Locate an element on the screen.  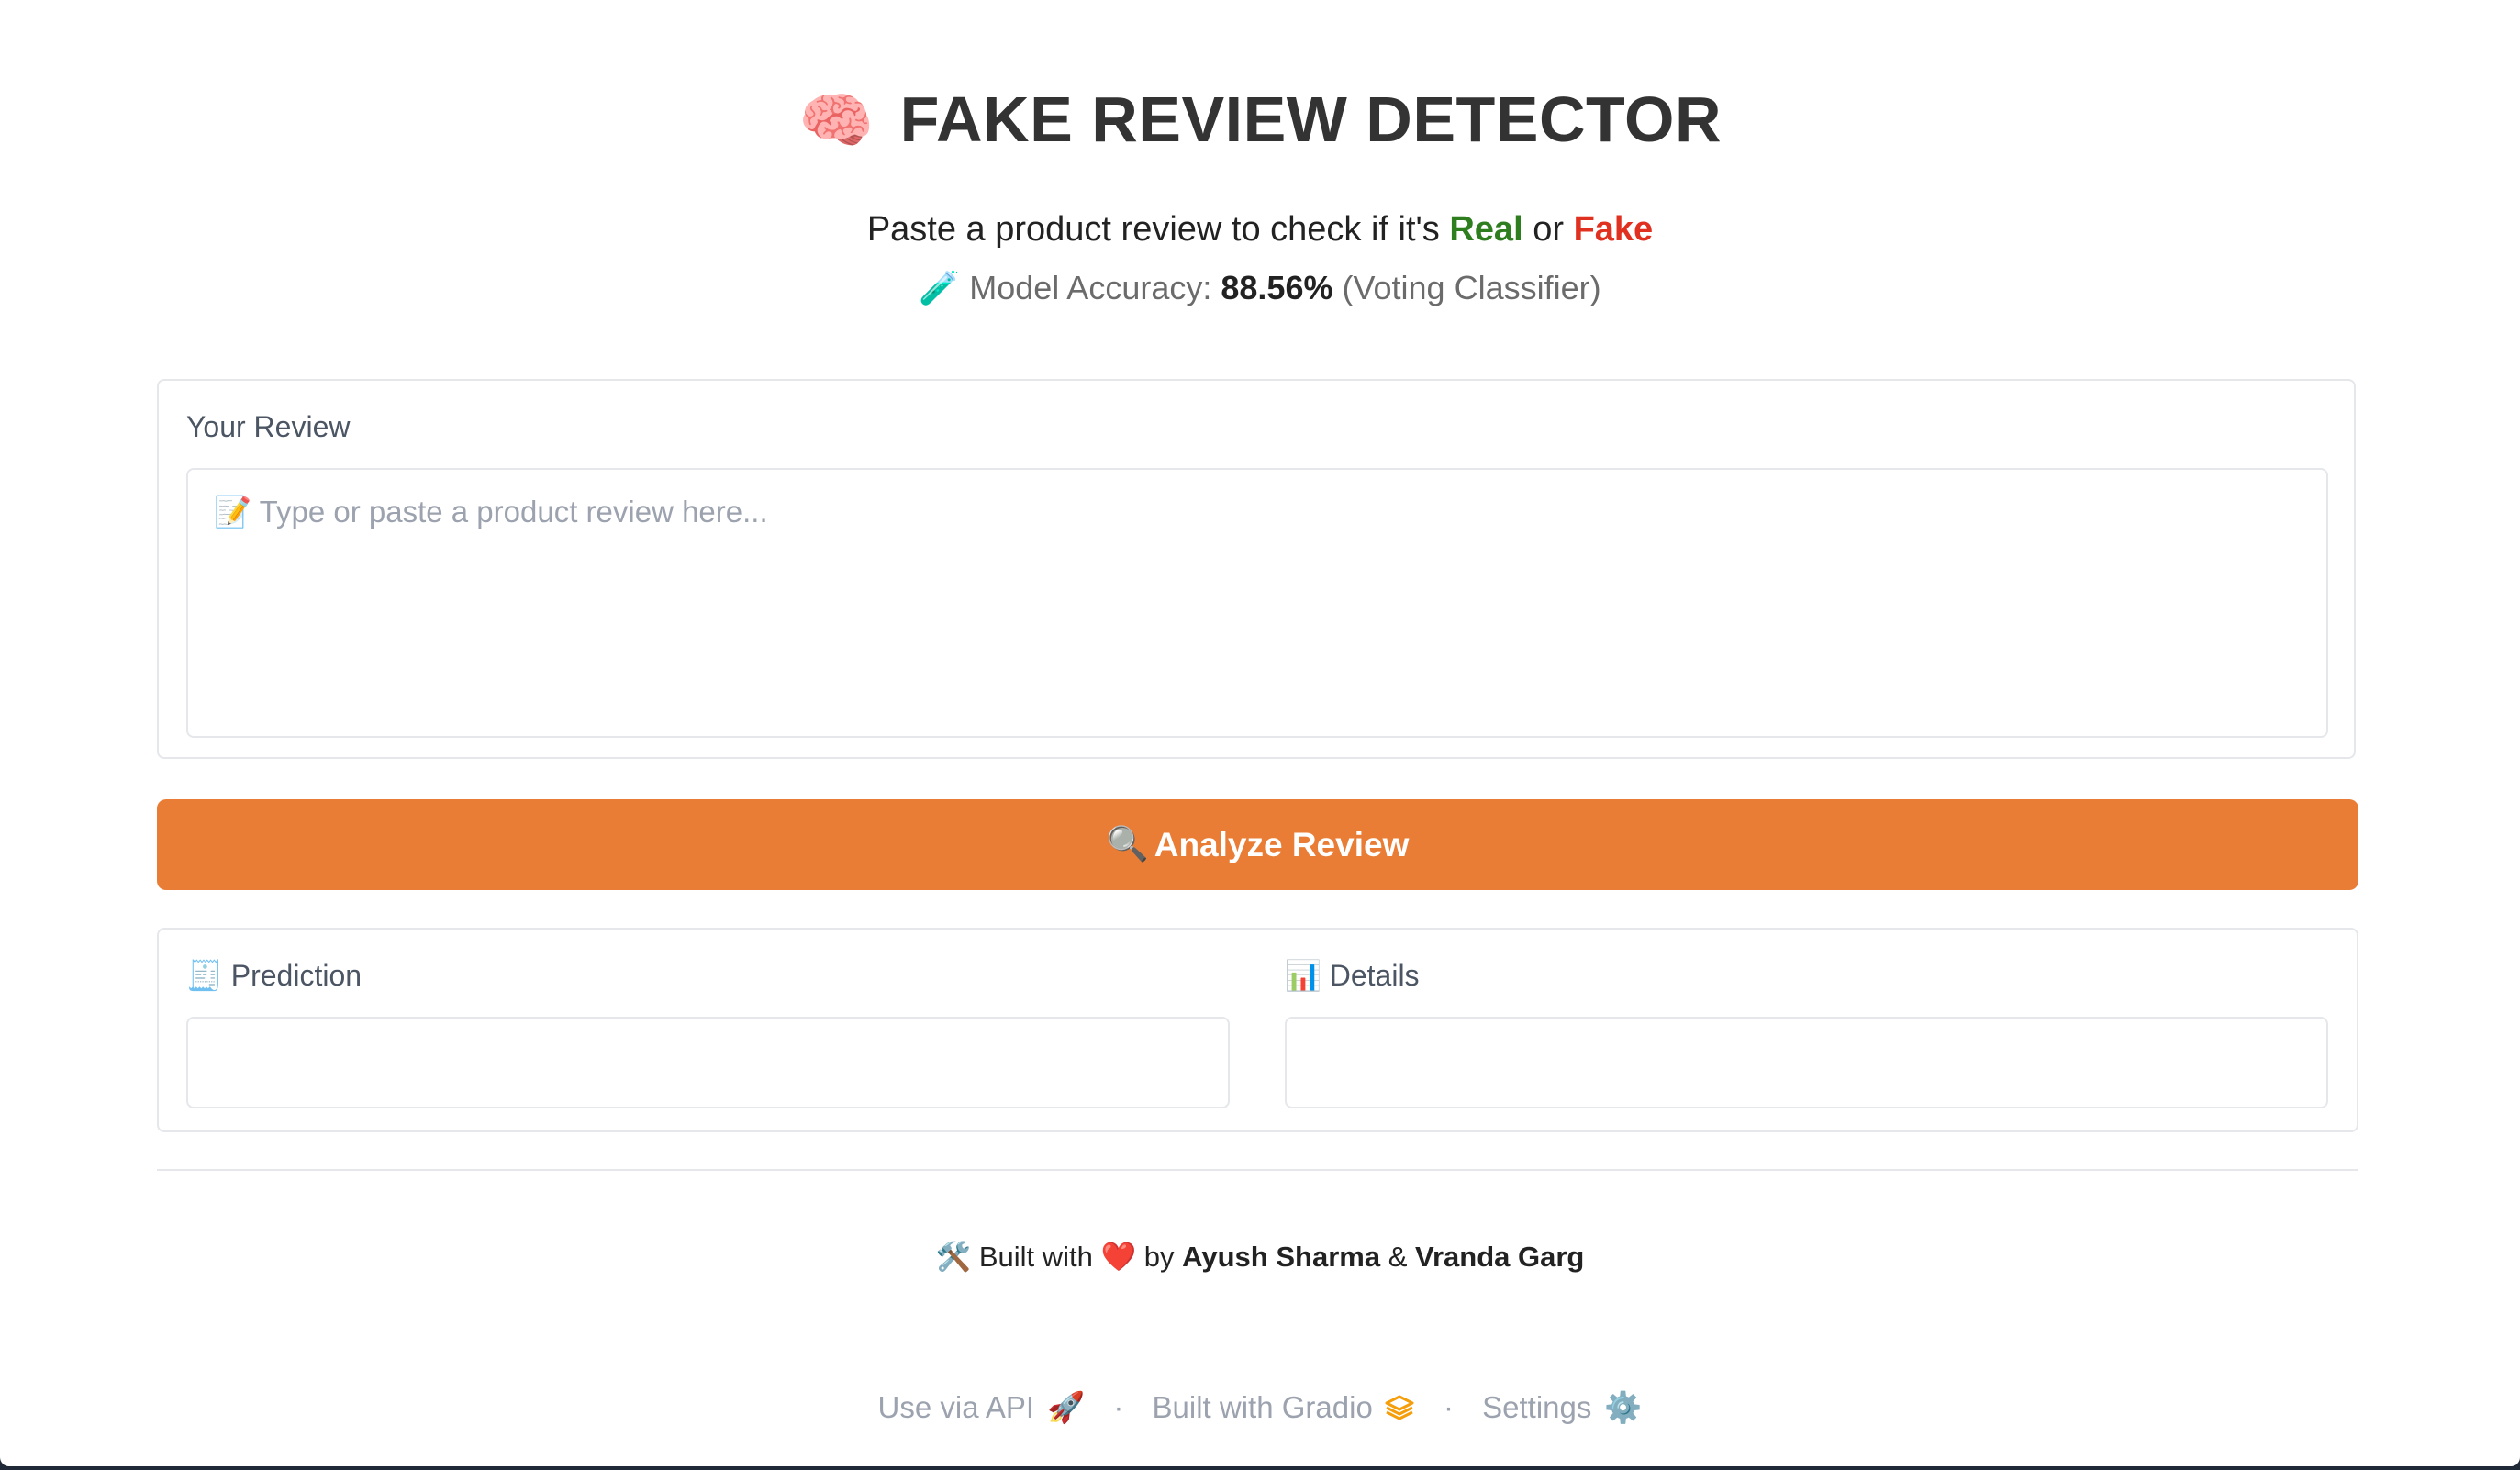
prediction-label-row: 🧾 Prediction is located at coordinates (274, 975).